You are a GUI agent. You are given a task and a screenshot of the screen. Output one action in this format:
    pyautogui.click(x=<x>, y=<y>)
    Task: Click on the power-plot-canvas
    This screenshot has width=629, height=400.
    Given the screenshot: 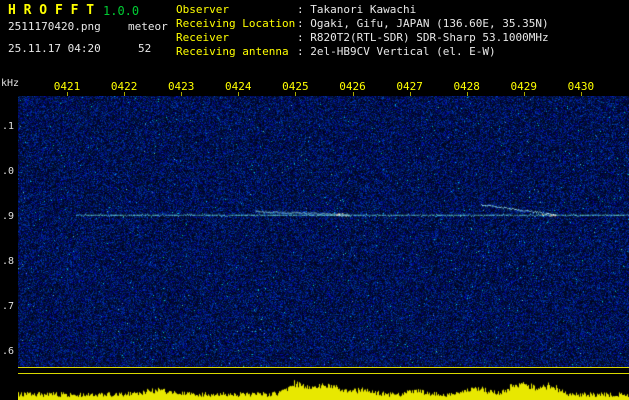 What is the action you would take?
    pyautogui.click(x=323, y=387)
    